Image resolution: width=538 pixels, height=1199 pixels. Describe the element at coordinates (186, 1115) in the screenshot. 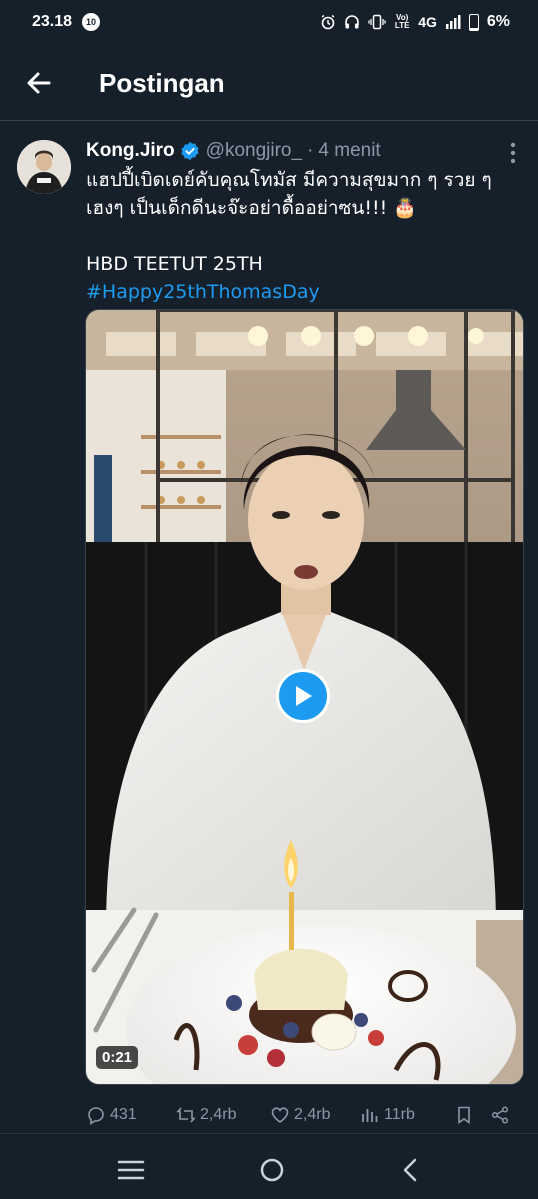

I see `retweet-icon` at that location.